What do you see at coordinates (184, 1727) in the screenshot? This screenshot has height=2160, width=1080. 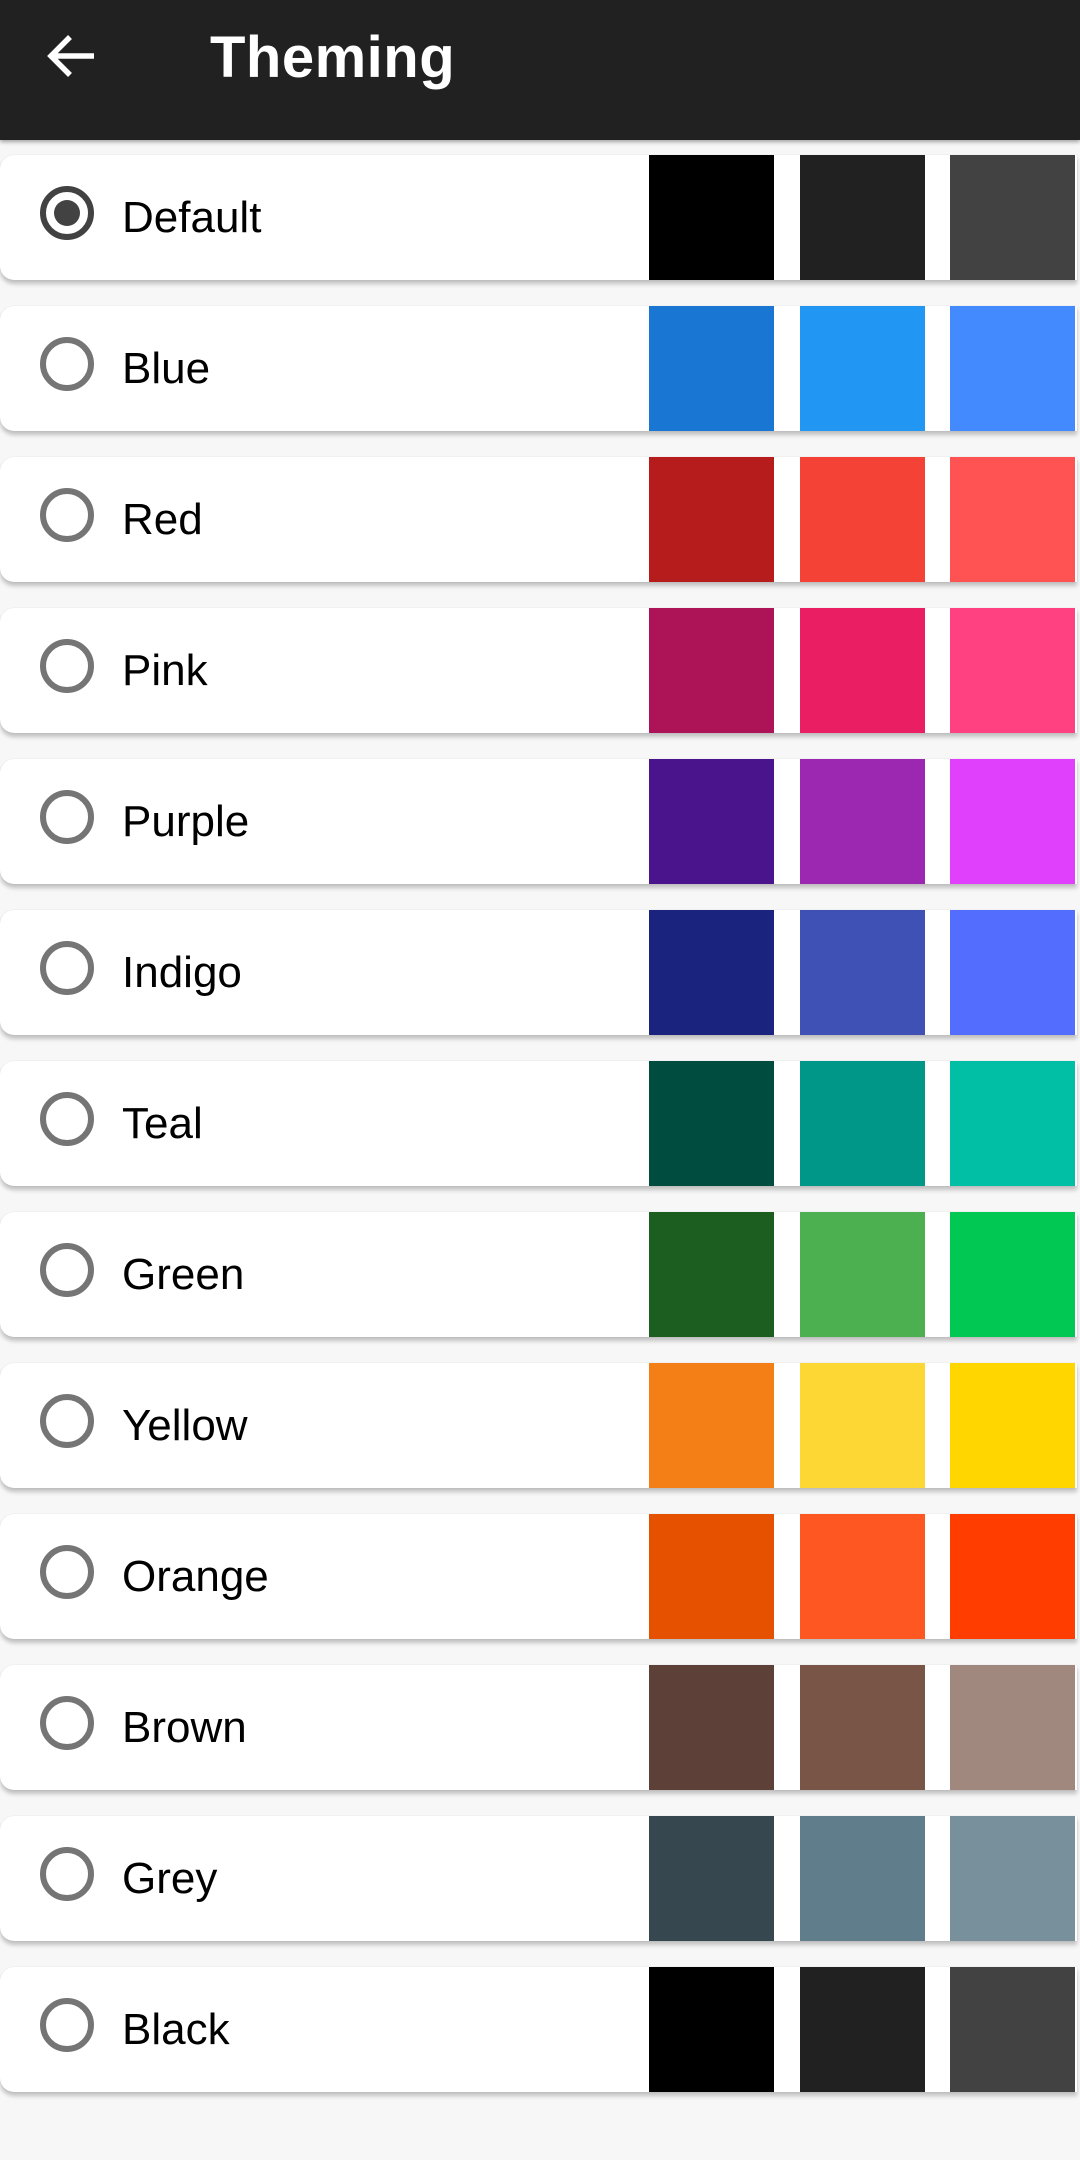 I see `theme-label: Brown` at bounding box center [184, 1727].